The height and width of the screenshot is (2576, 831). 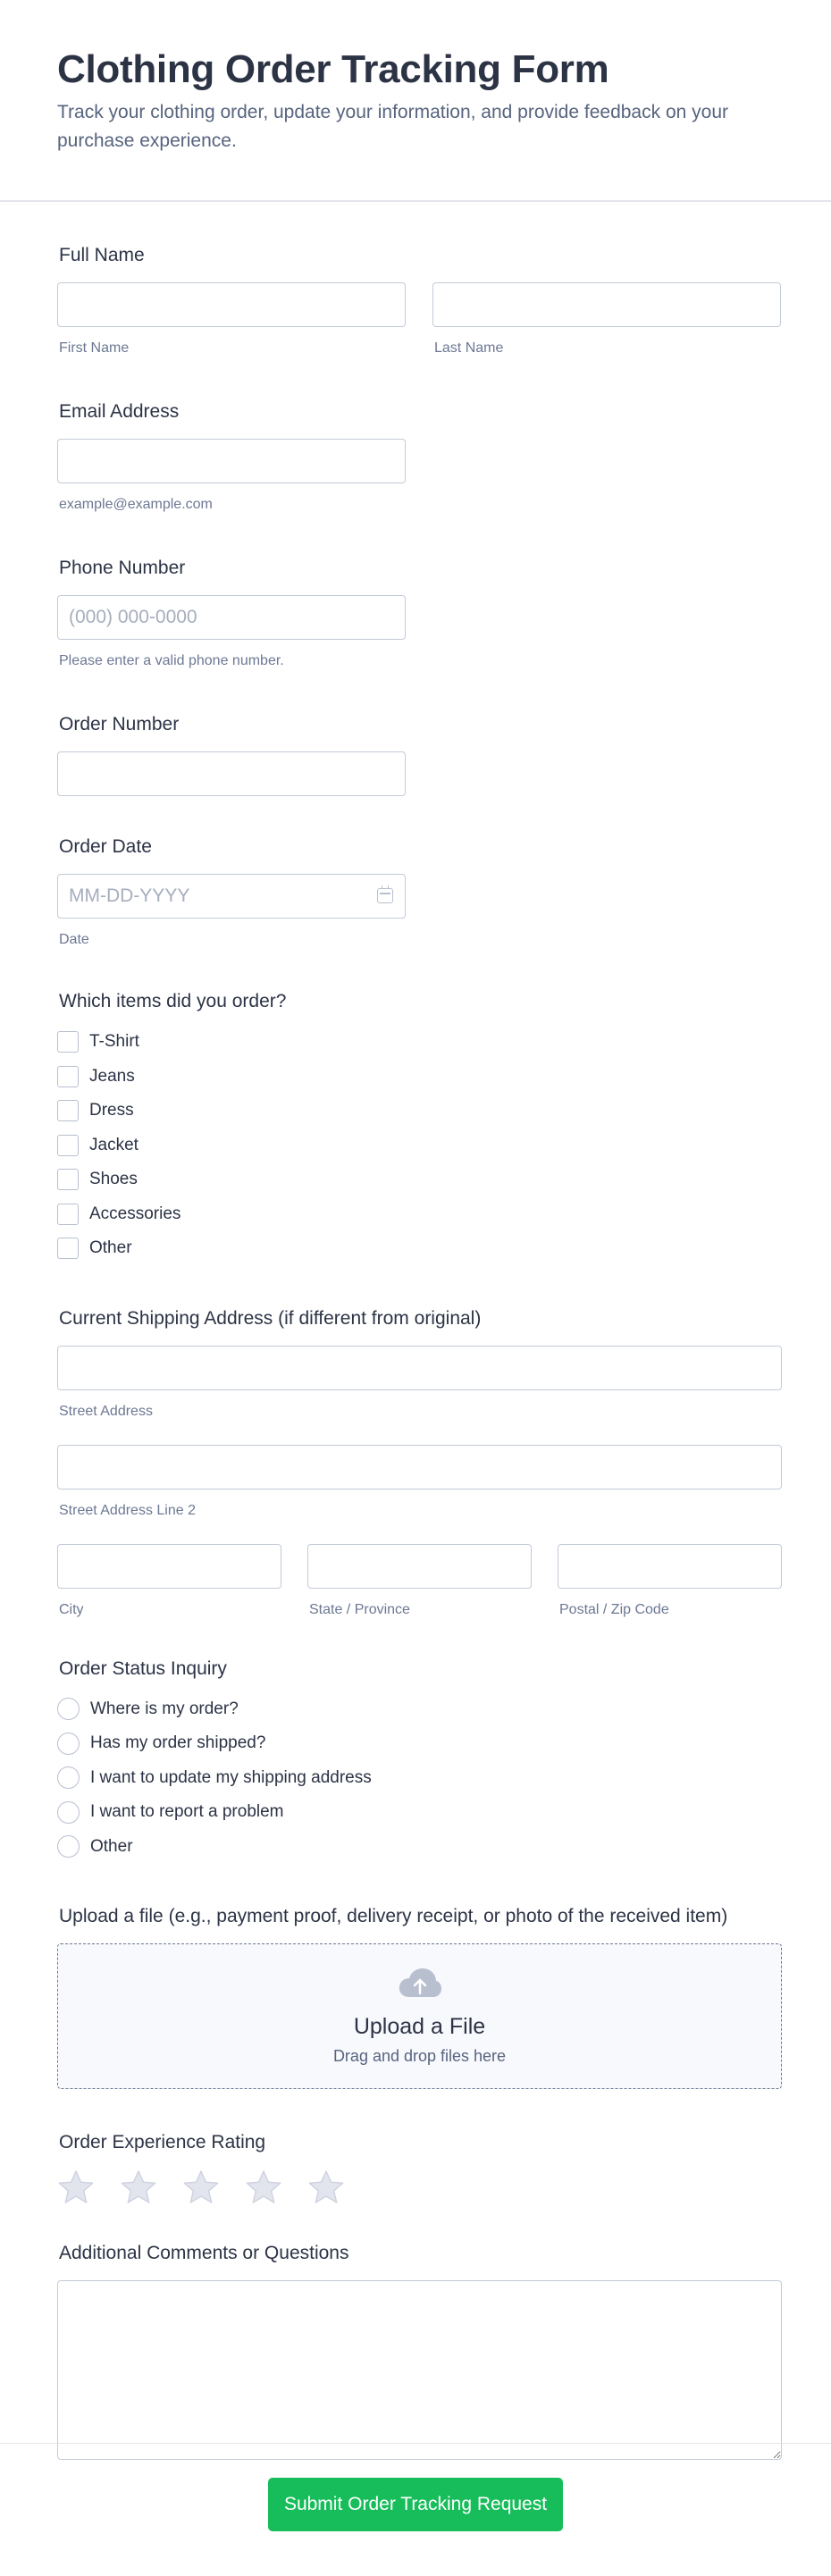 What do you see at coordinates (231, 304) in the screenshot?
I see `first-name-input` at bounding box center [231, 304].